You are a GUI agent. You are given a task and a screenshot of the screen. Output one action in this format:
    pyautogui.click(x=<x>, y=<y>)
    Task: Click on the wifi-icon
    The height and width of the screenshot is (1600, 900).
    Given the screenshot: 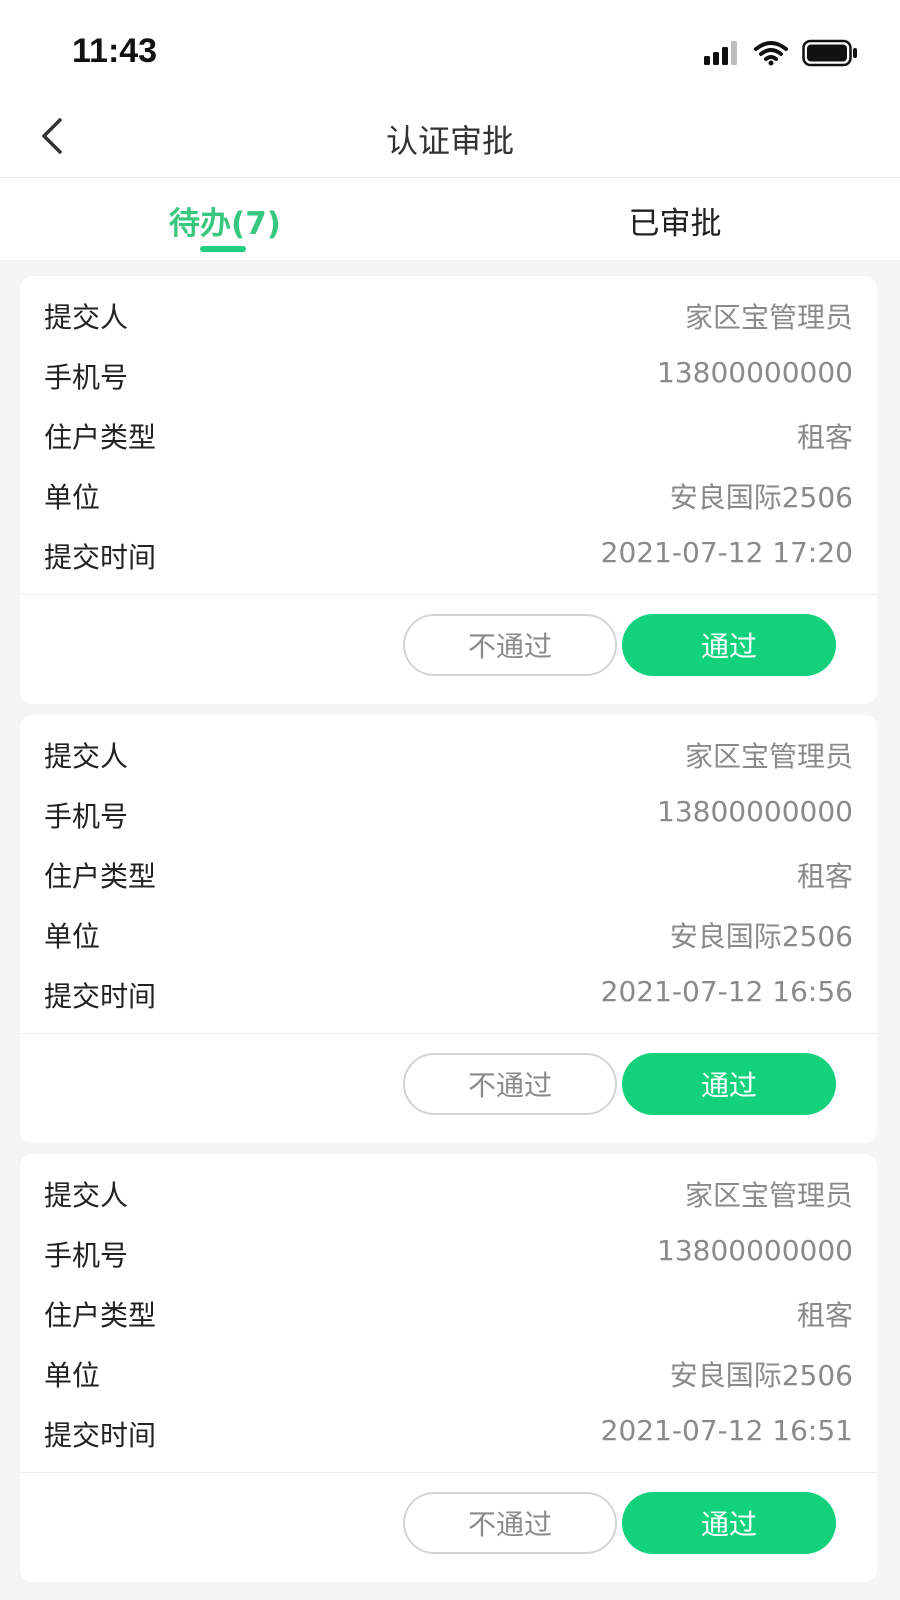 What is the action you would take?
    pyautogui.click(x=771, y=53)
    